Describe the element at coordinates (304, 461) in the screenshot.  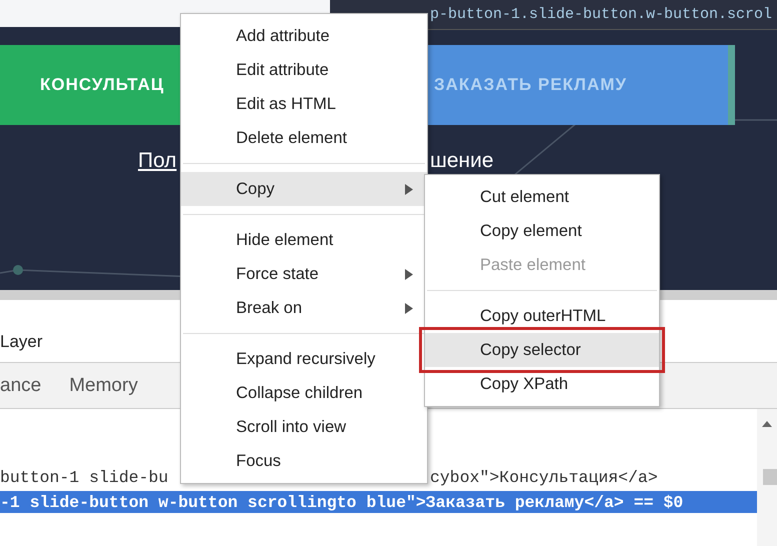
I see `menu-item: Focus` at that location.